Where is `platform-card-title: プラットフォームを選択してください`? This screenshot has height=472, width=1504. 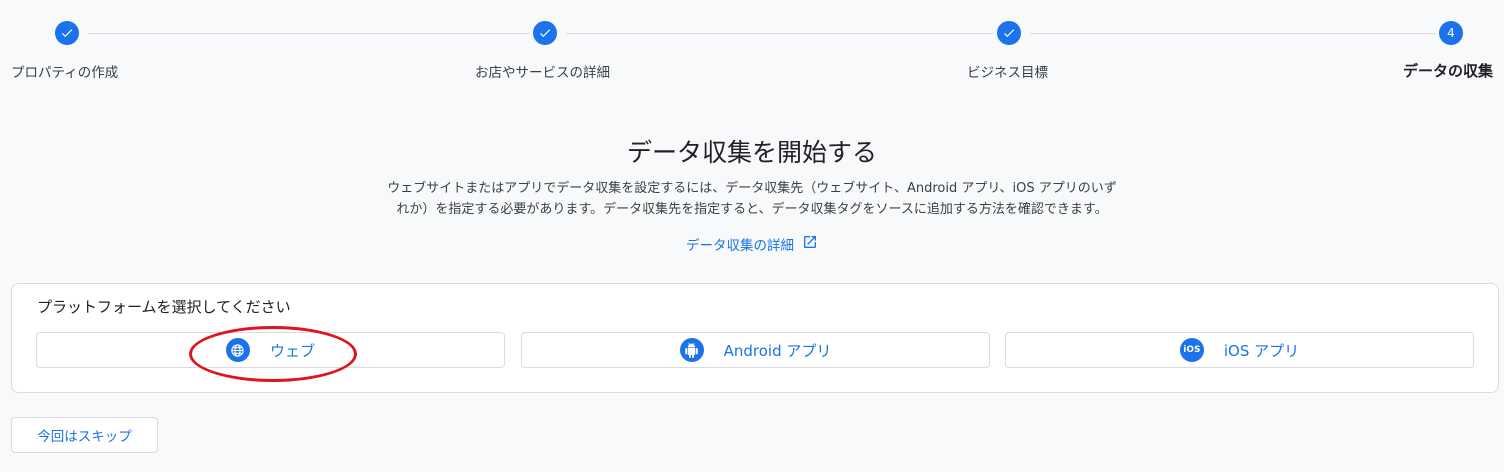
platform-card-title: プラットフォームを選択してください is located at coordinates (164, 307).